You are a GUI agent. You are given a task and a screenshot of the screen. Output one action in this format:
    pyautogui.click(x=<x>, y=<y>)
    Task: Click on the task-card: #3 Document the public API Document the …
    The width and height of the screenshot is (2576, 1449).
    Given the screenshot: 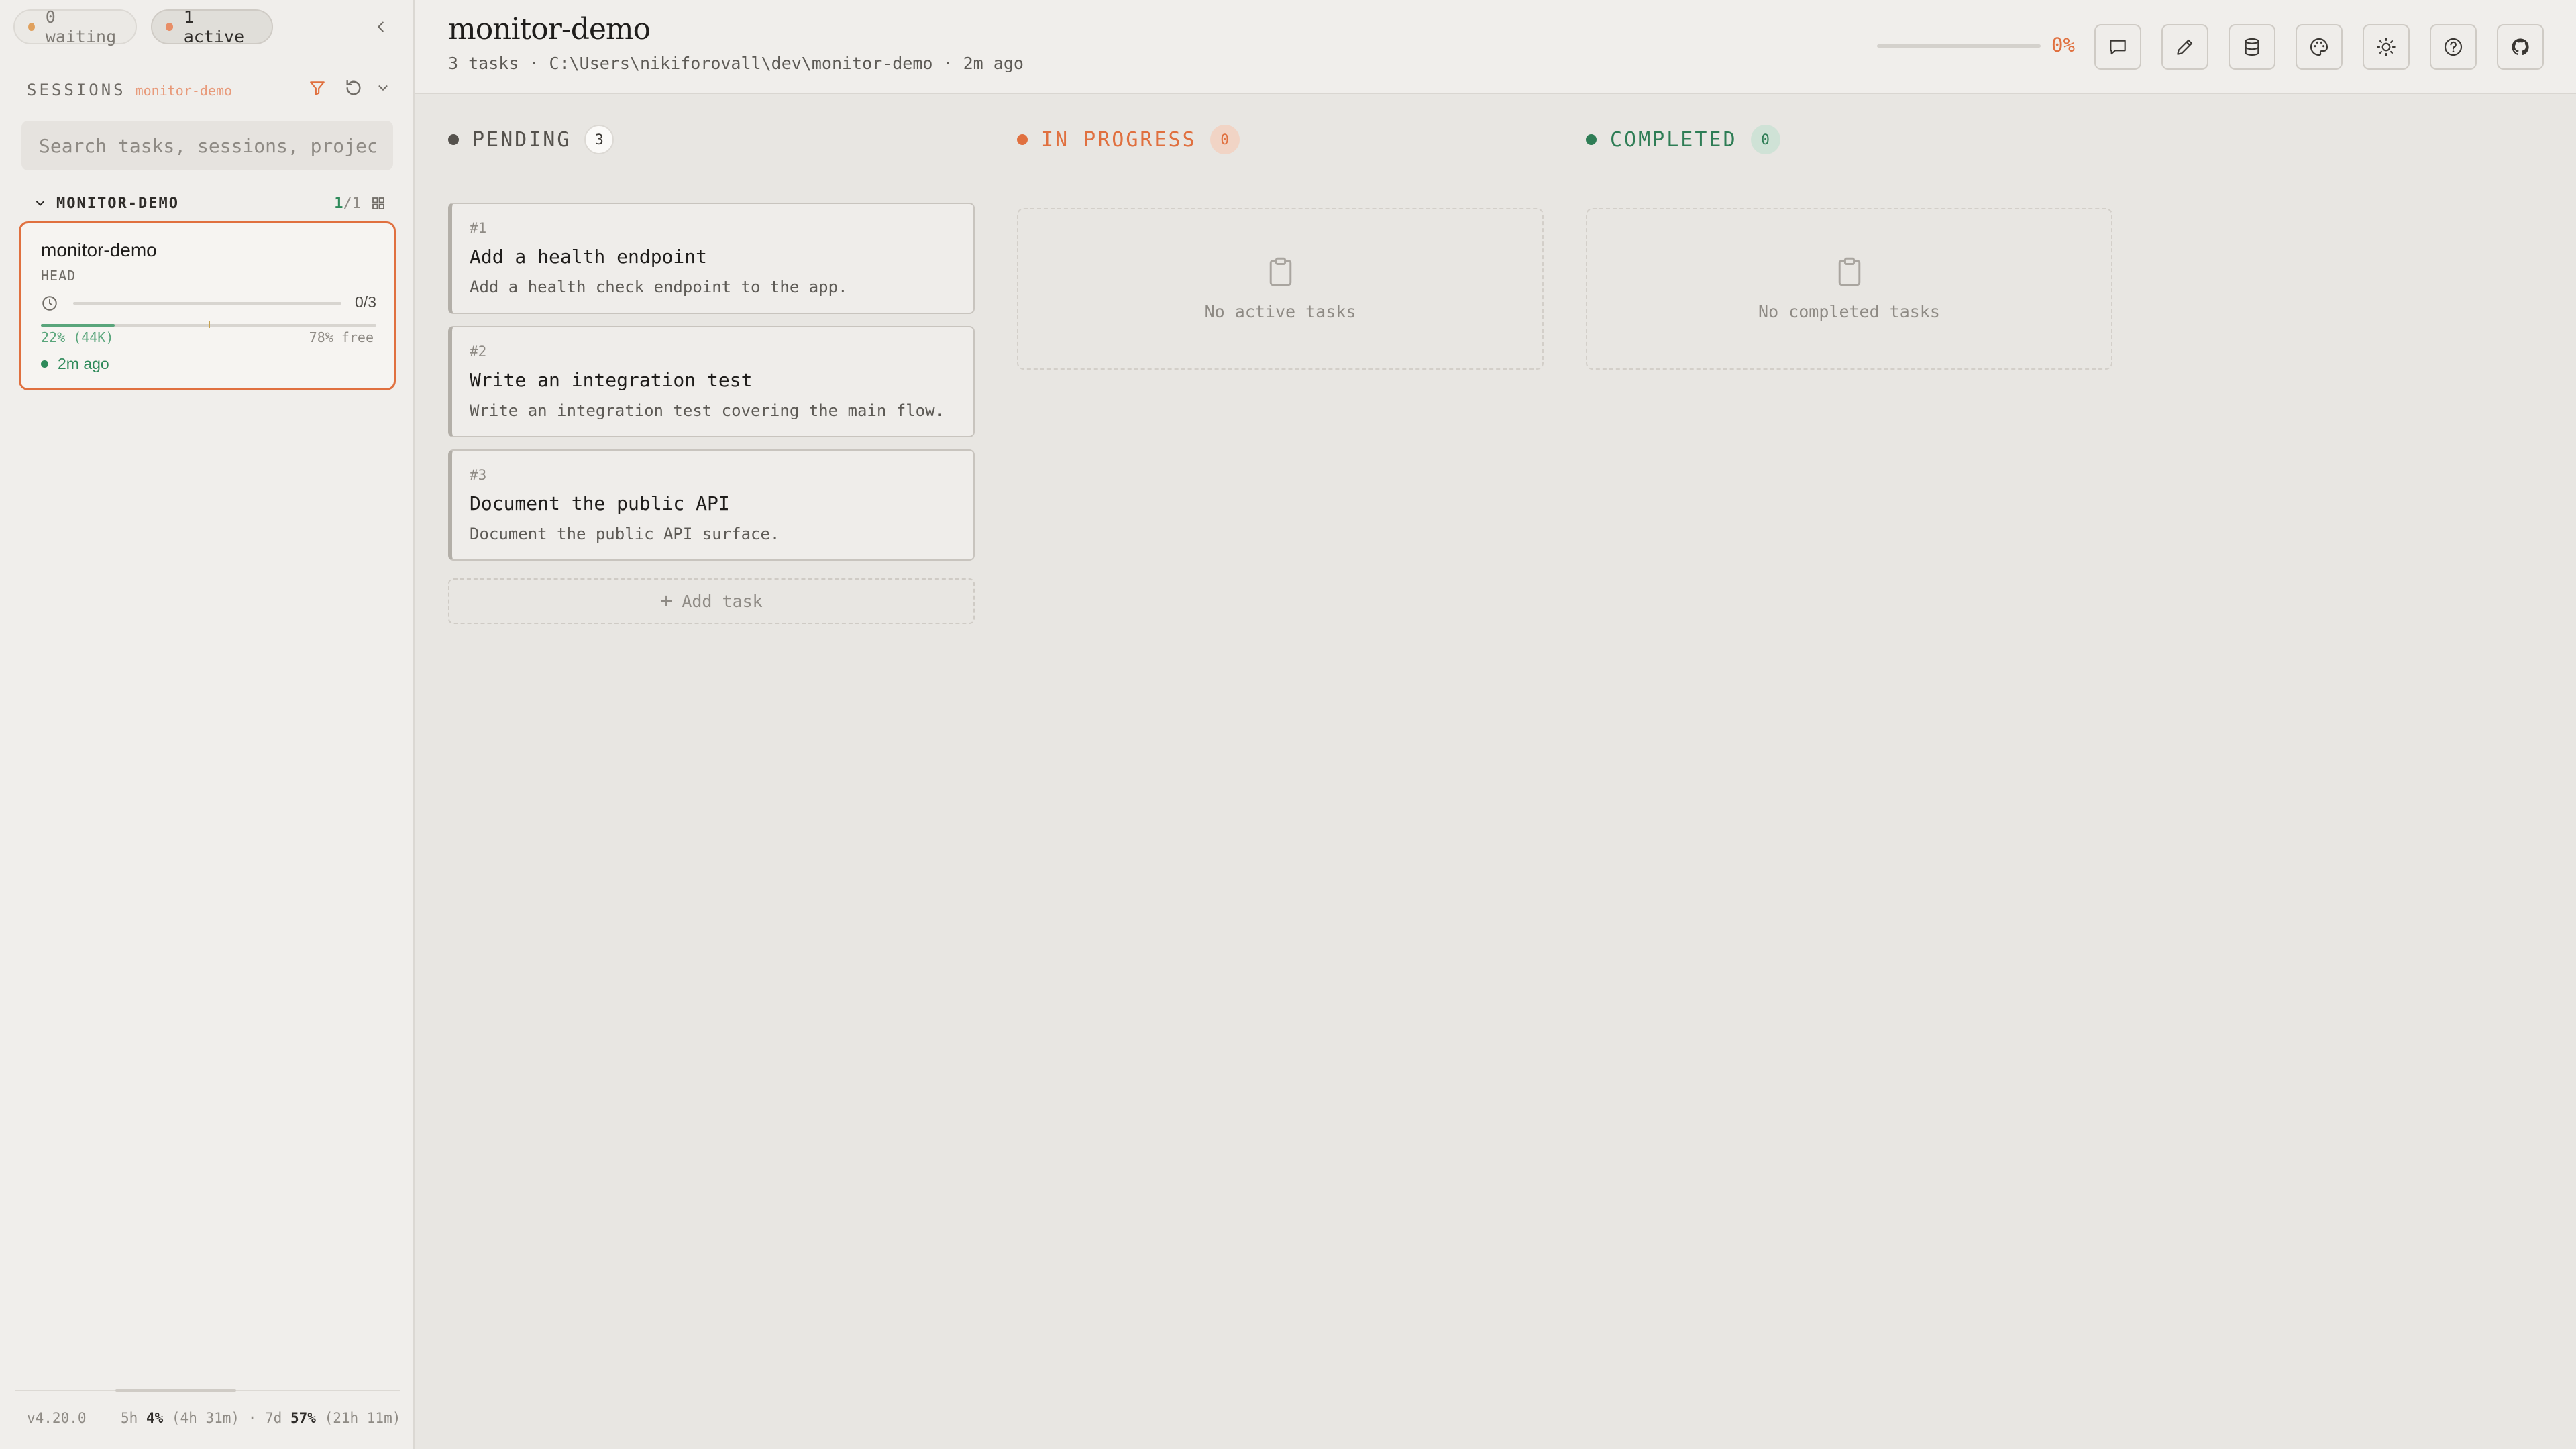 What is the action you would take?
    pyautogui.click(x=711, y=505)
    